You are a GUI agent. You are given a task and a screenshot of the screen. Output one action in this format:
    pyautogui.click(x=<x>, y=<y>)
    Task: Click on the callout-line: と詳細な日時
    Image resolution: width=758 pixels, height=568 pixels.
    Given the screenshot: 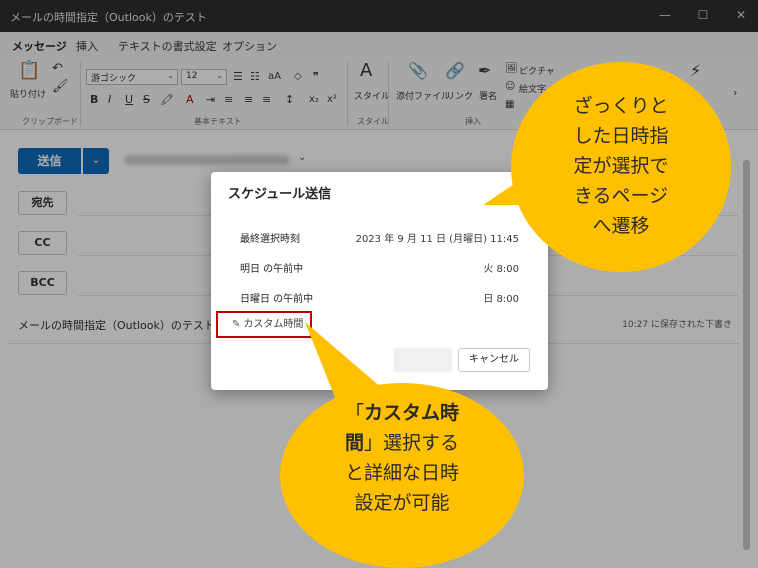 What is the action you would take?
    pyautogui.click(x=401, y=473)
    